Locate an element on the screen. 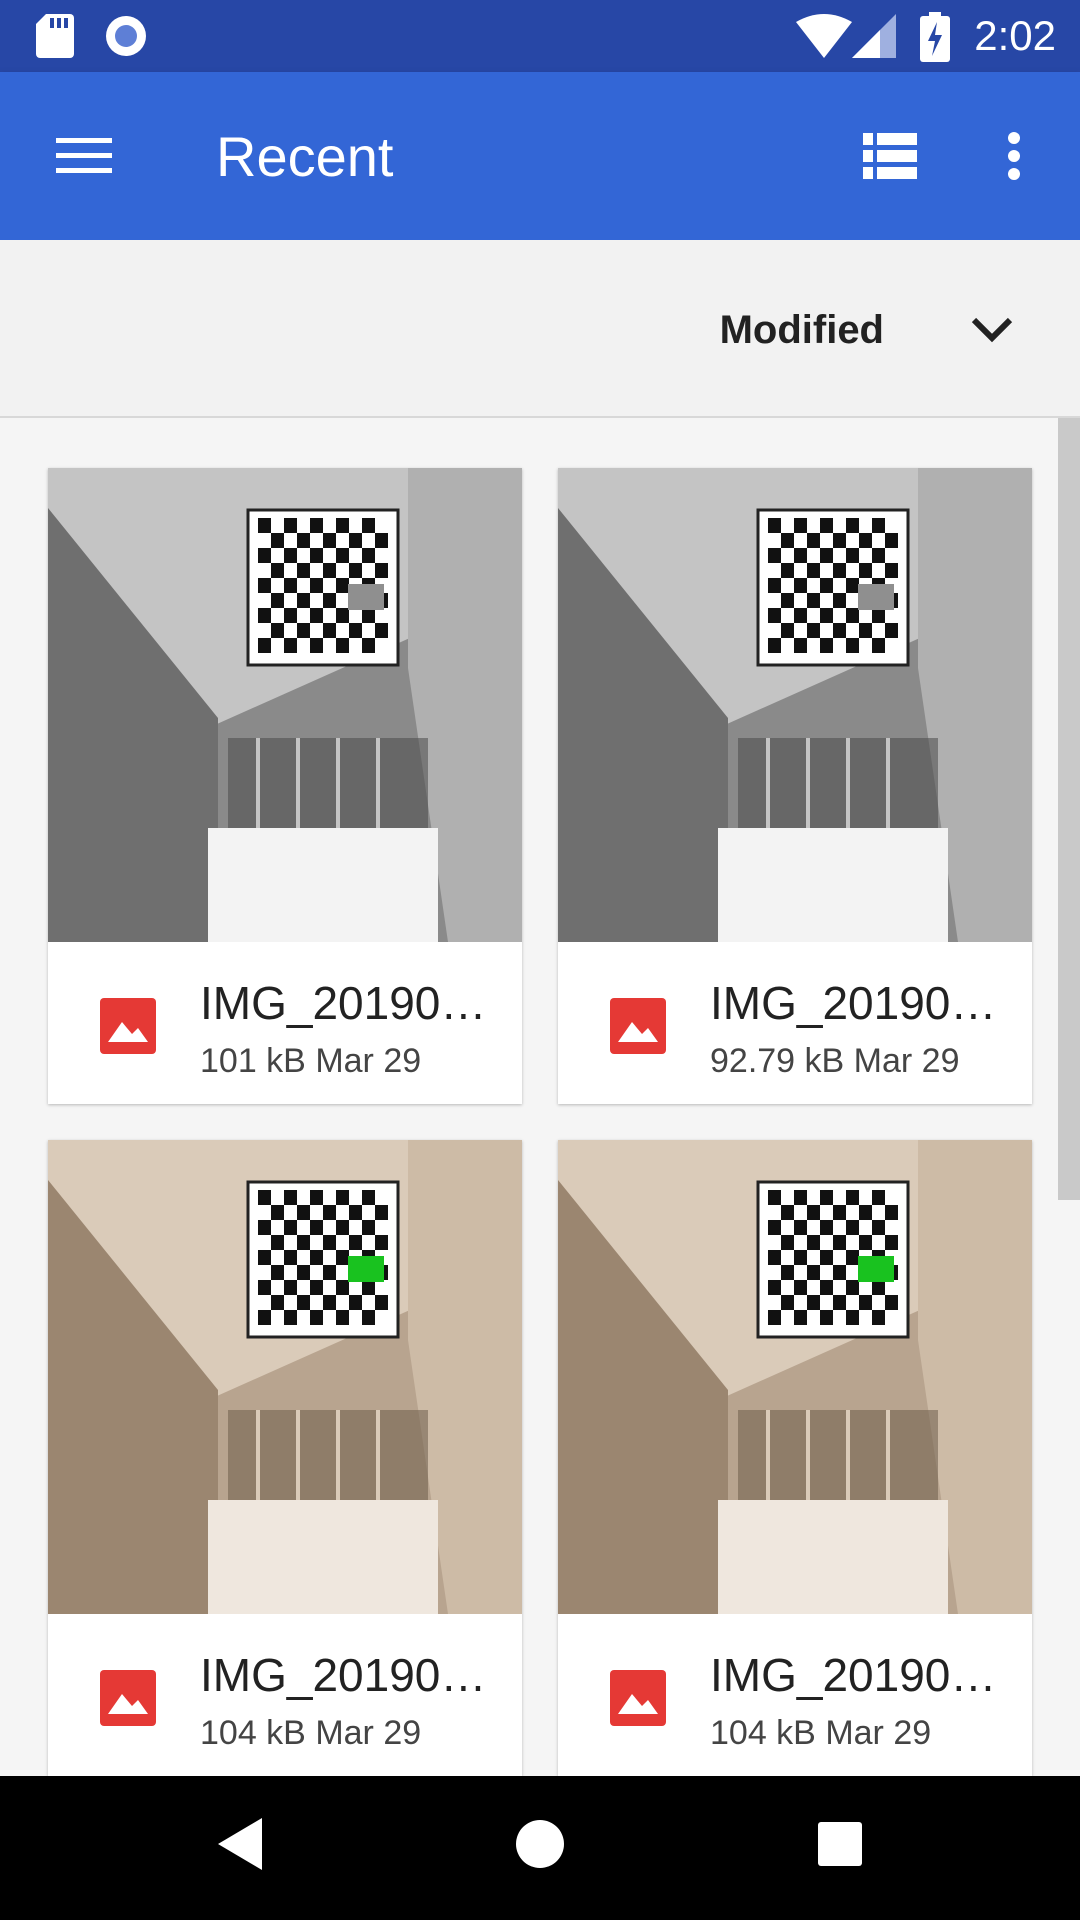  file-size: 101 kB is located at coordinates (253, 1061).